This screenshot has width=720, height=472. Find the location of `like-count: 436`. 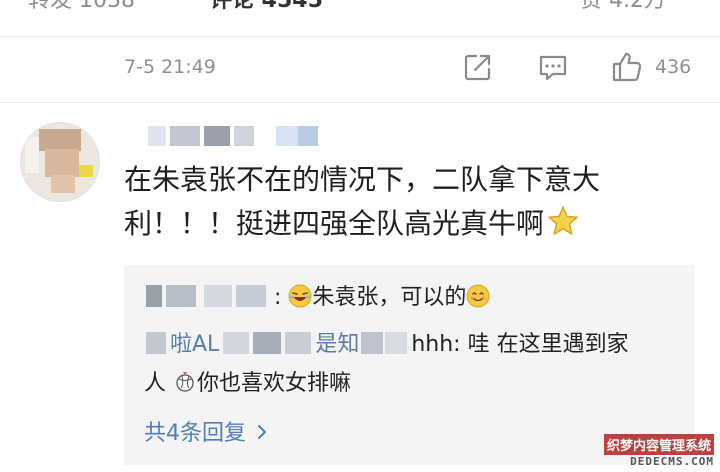

like-count: 436 is located at coordinates (673, 67).